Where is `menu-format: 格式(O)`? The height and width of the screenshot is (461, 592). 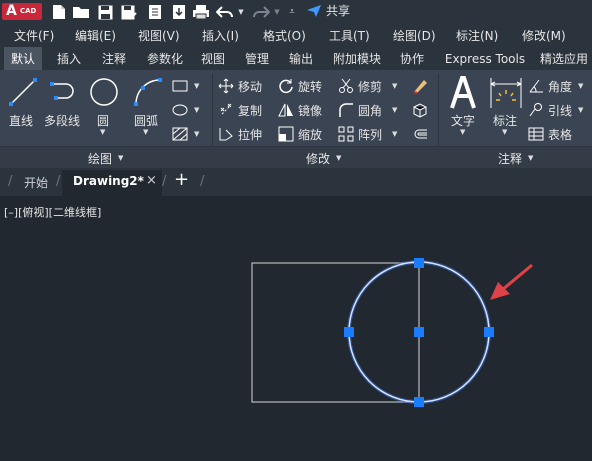
menu-format: 格式(O) is located at coordinates (284, 35).